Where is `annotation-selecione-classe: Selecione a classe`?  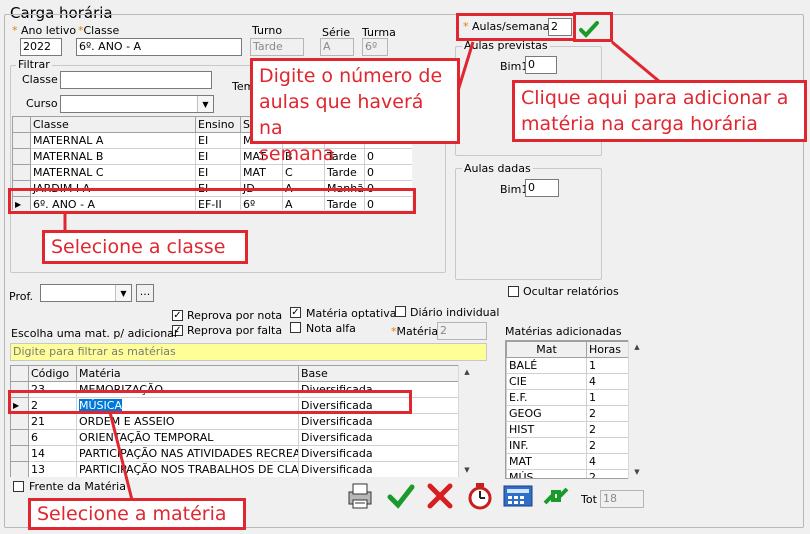
annotation-selecione-classe: Selecione a classe is located at coordinates (145, 247).